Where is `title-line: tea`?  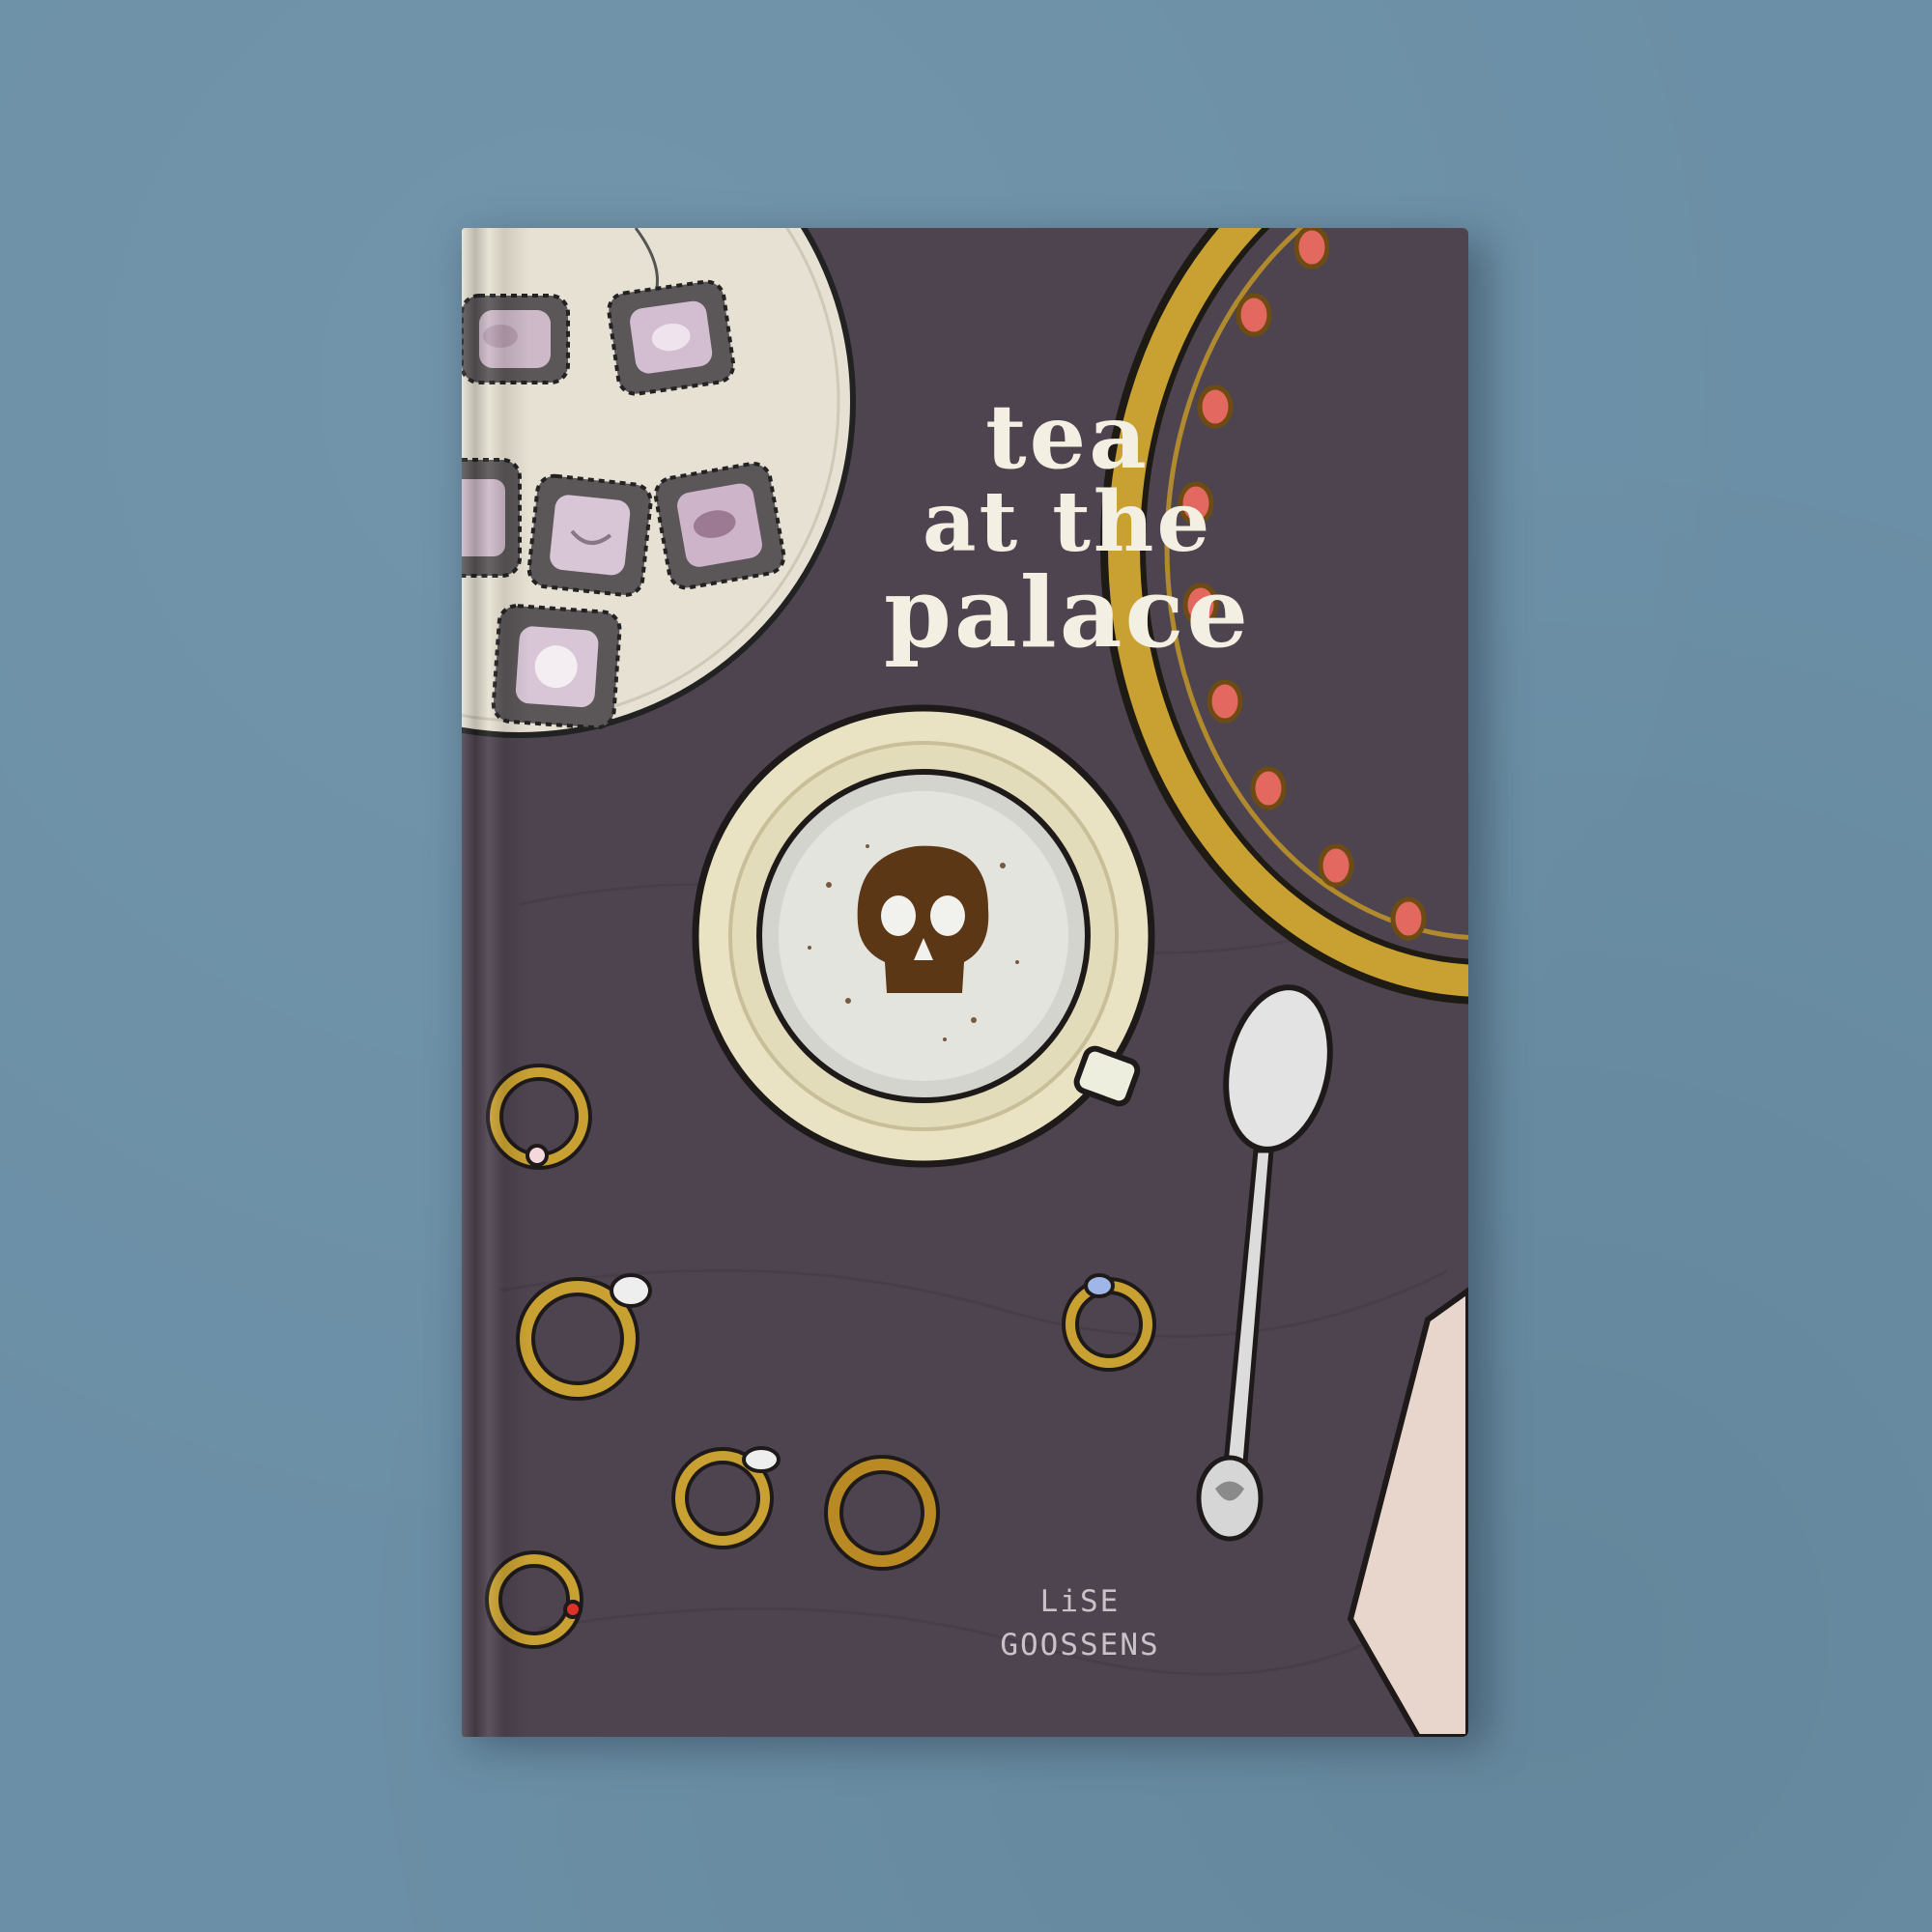 title-line: tea is located at coordinates (1067, 436).